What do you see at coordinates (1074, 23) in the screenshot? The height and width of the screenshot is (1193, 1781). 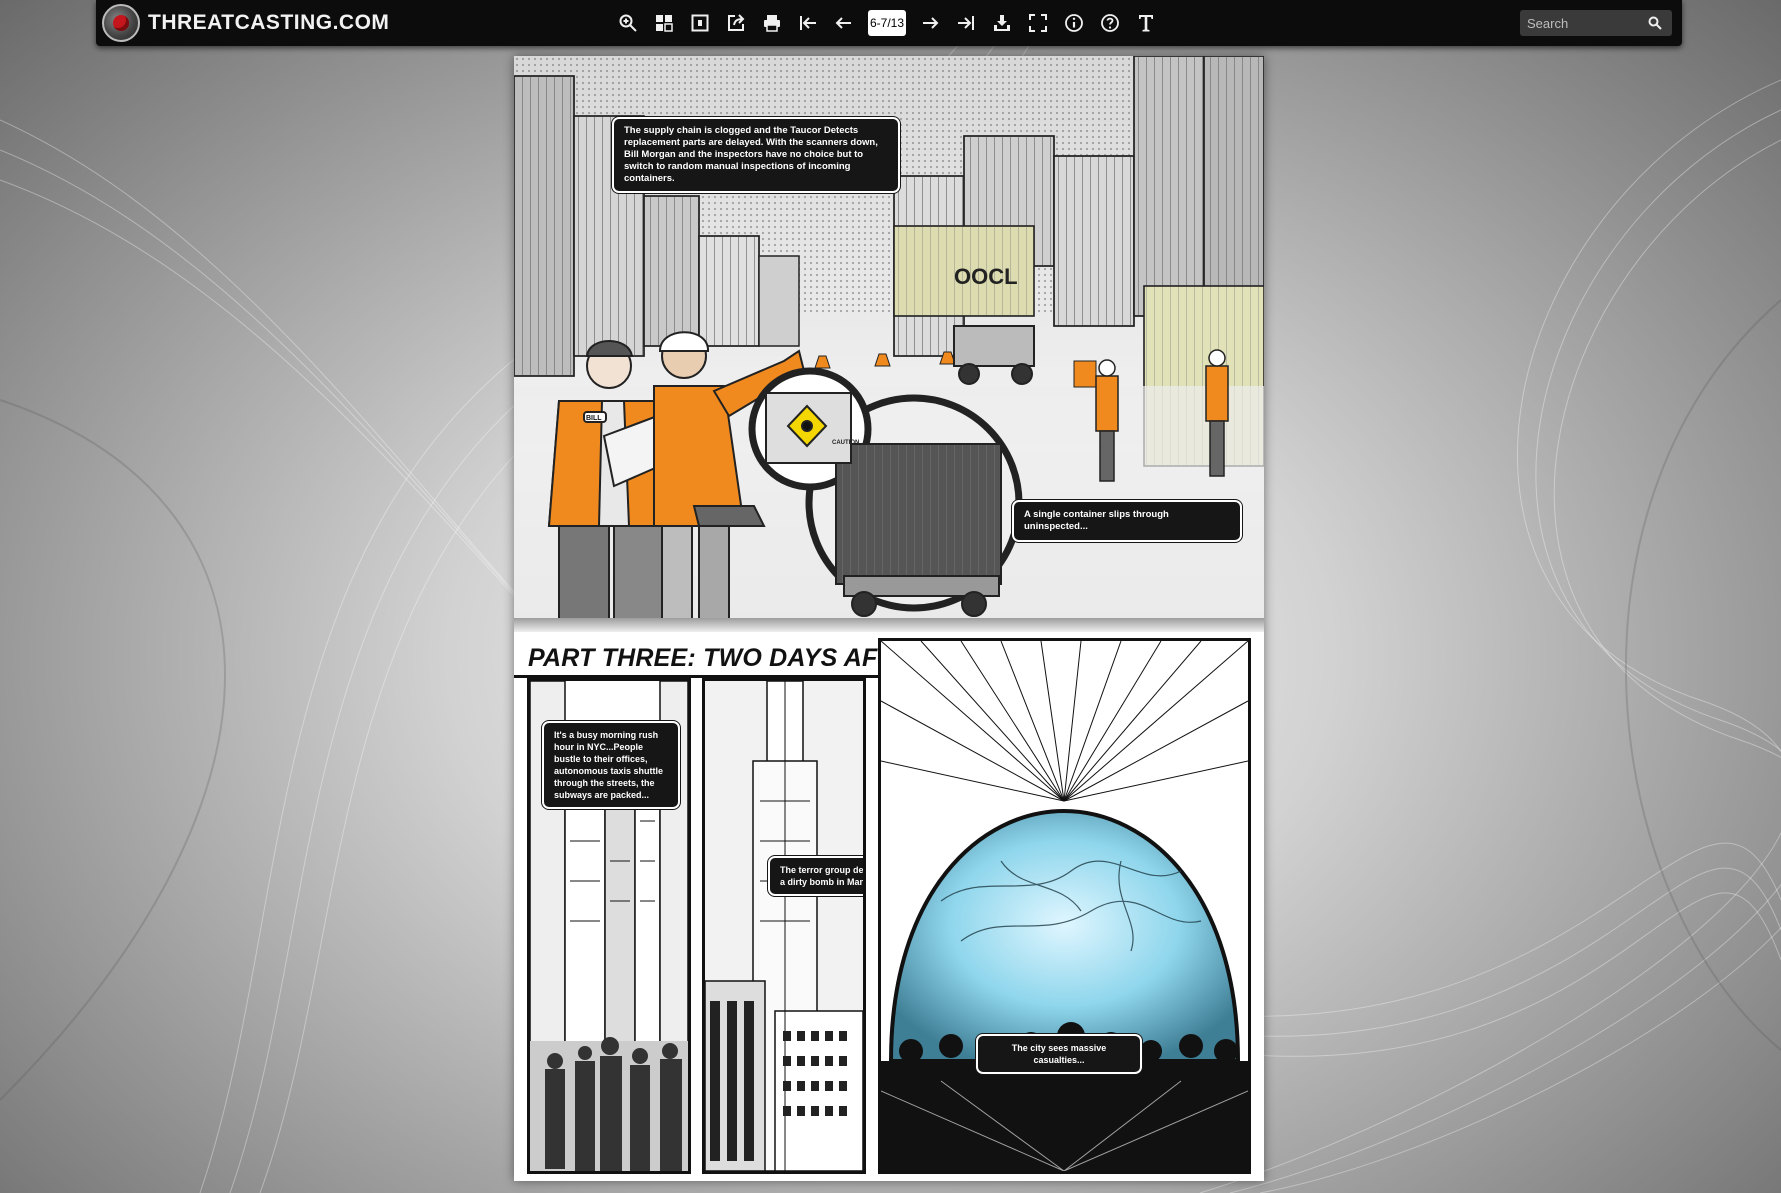 I see `info-icon` at bounding box center [1074, 23].